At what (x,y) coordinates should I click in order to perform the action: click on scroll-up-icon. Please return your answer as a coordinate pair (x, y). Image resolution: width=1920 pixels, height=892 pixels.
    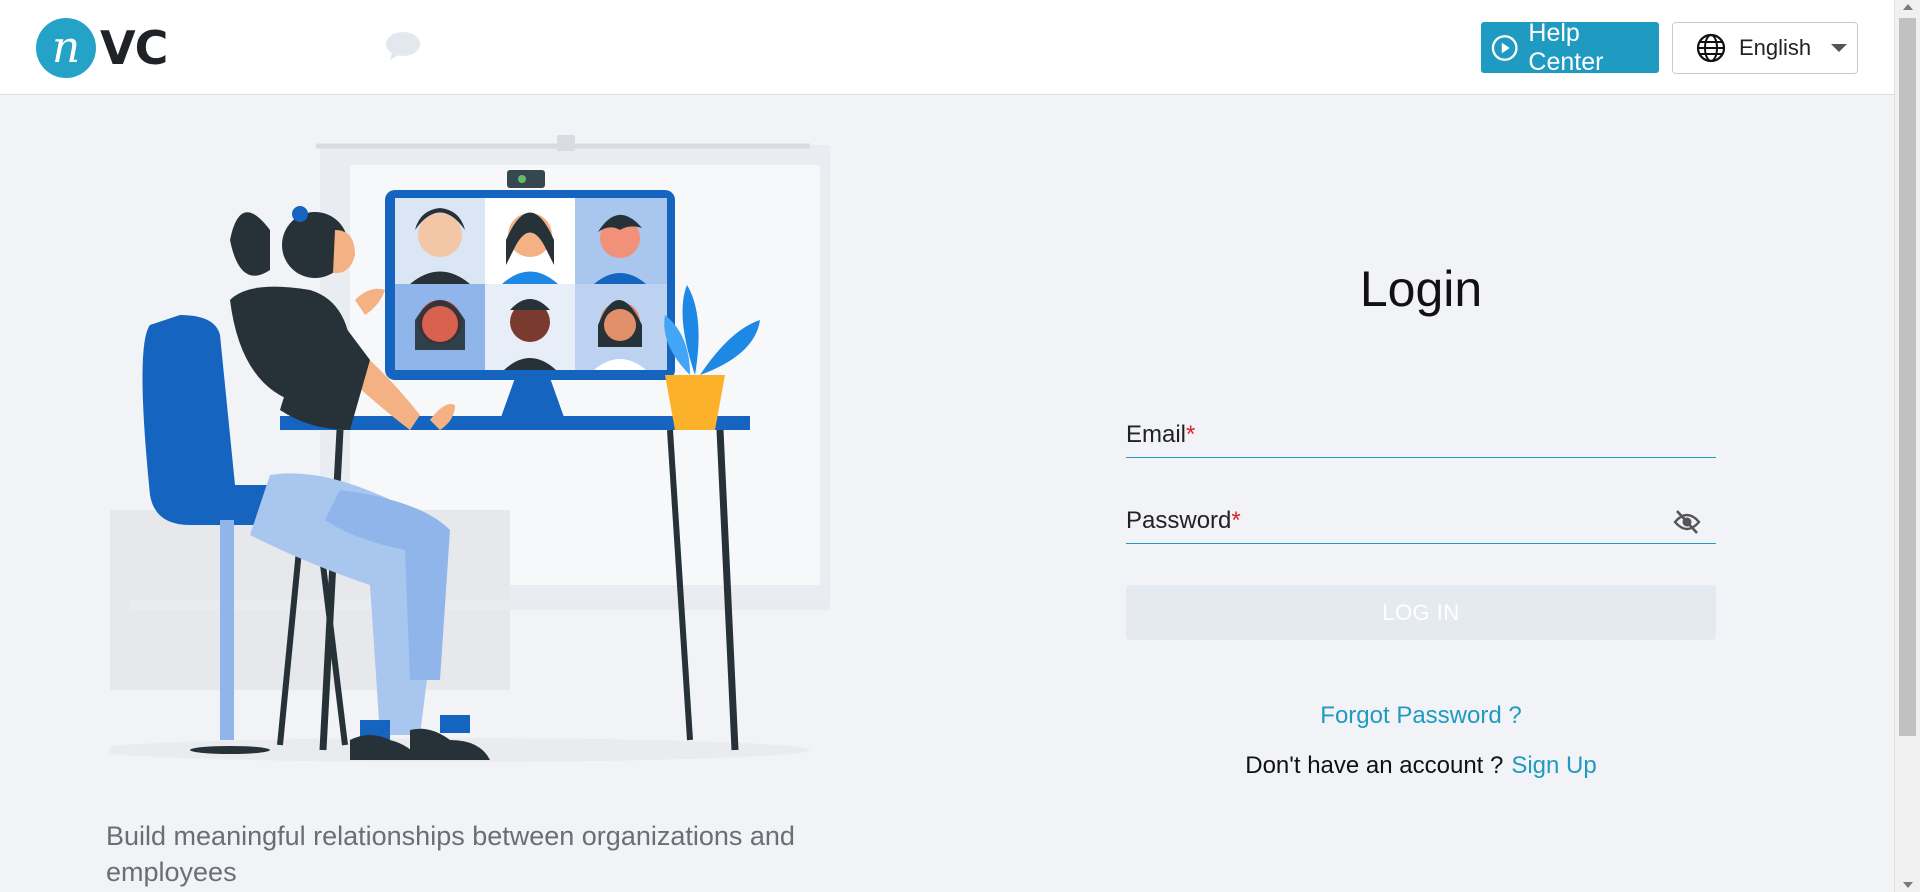
    Looking at the image, I should click on (1908, 7).